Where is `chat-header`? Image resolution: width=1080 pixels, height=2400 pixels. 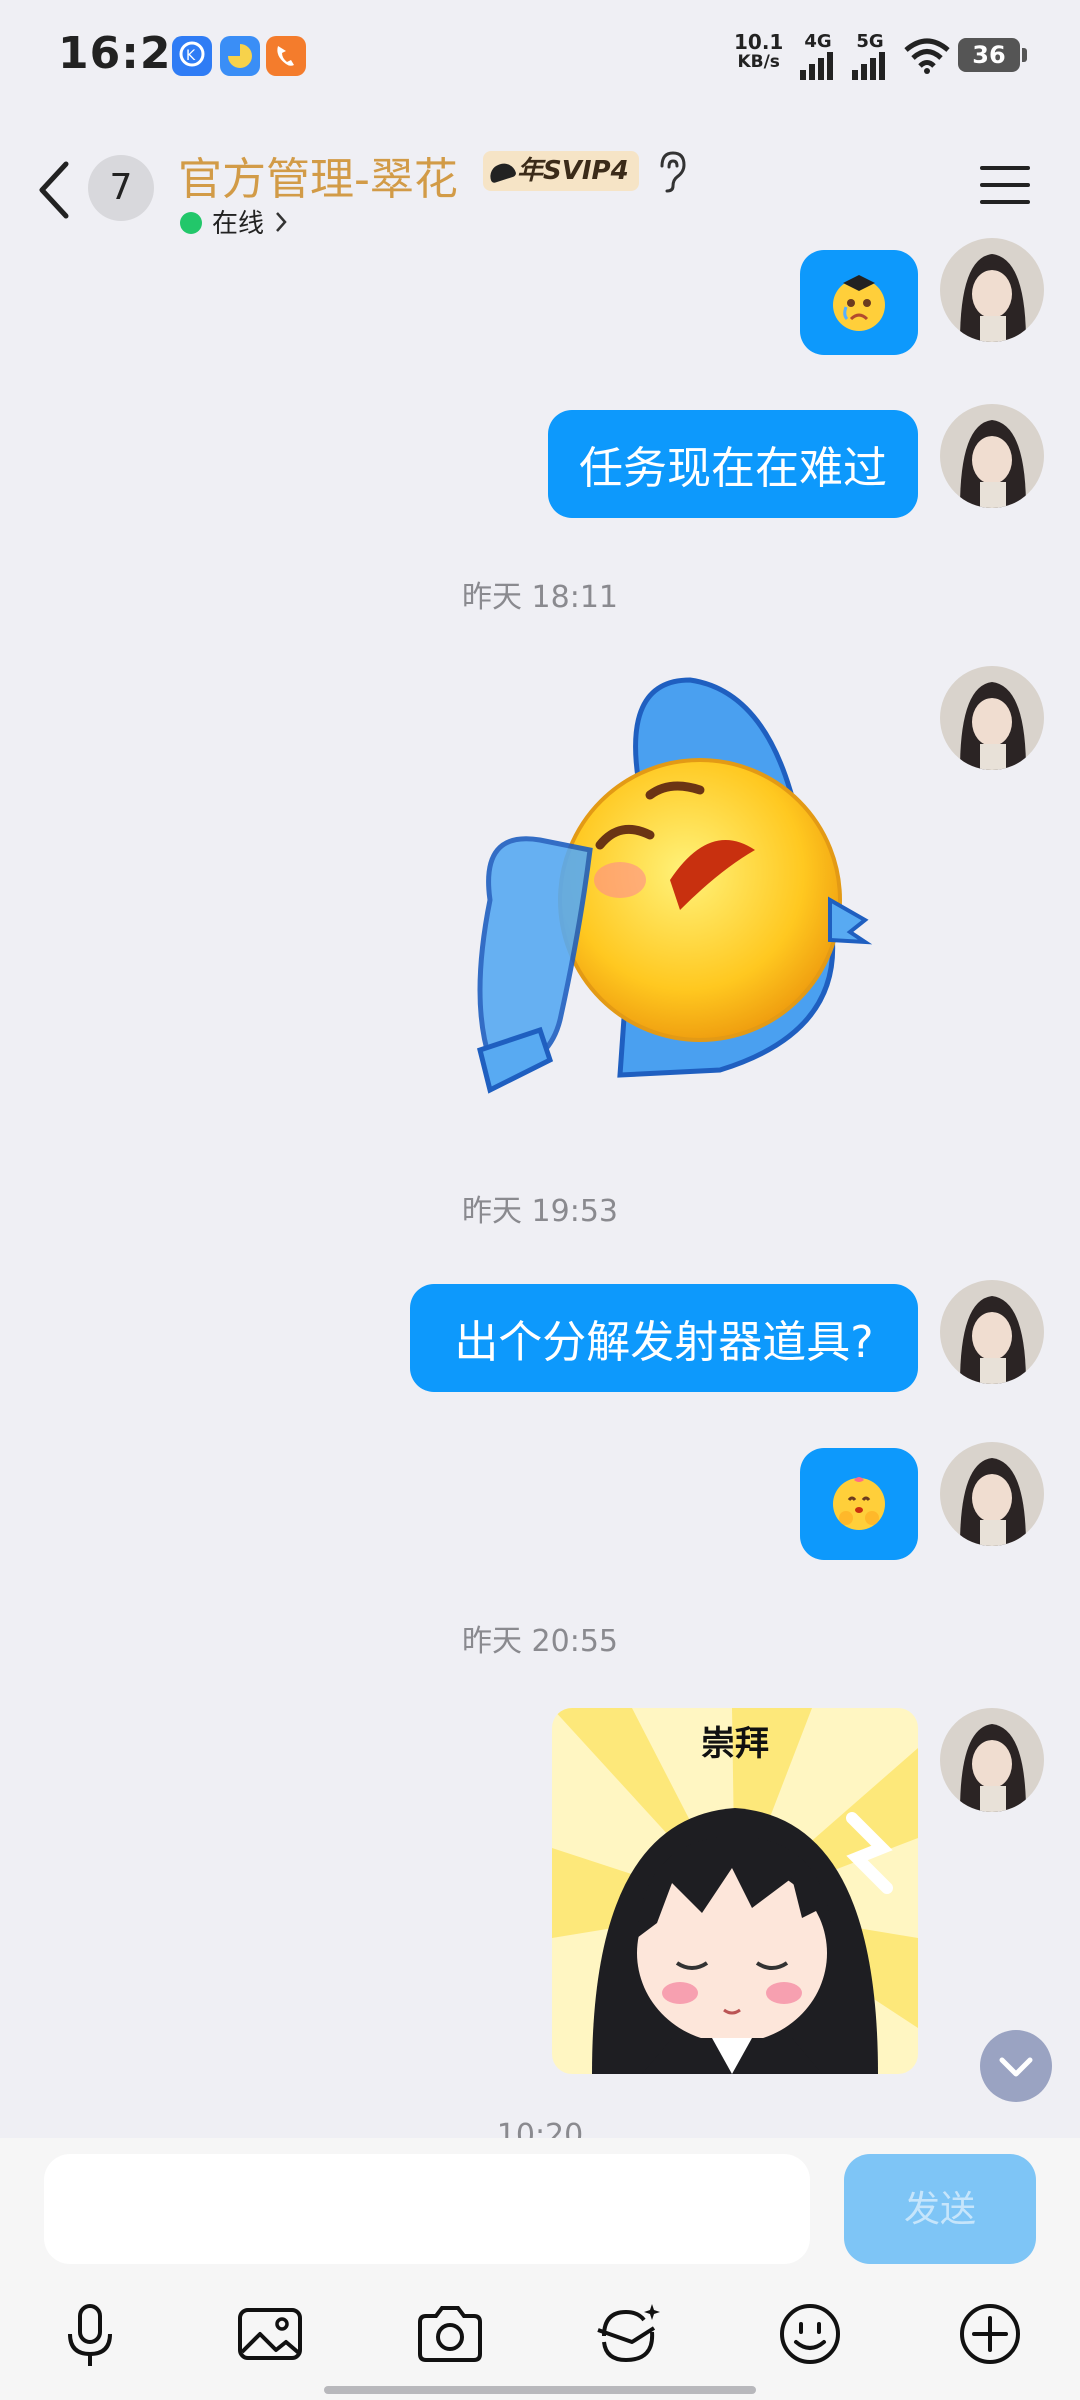 chat-header is located at coordinates (540, 195).